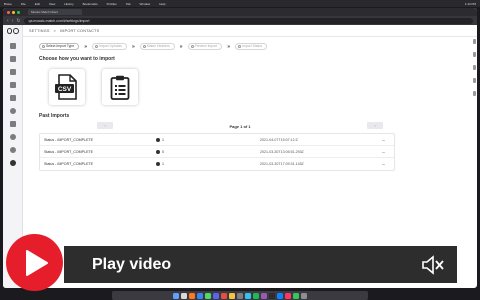 Image resolution: width=480 pixels, height=300 pixels. Describe the element at coordinates (280, 295) in the screenshot. I see `dock-vscode-icon` at that location.